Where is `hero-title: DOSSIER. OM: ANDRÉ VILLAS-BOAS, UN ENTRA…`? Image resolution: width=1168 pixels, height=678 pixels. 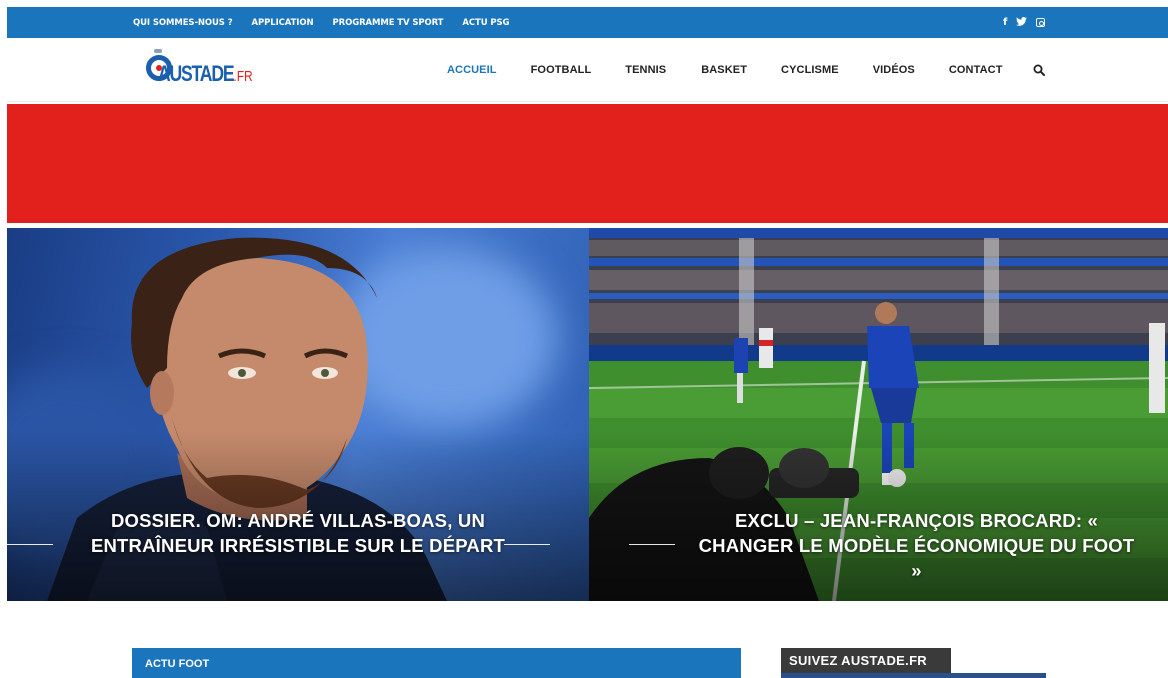 hero-title: DOSSIER. OM: ANDRÉ VILLAS-BOAS, UN ENTRA… is located at coordinates (298, 533).